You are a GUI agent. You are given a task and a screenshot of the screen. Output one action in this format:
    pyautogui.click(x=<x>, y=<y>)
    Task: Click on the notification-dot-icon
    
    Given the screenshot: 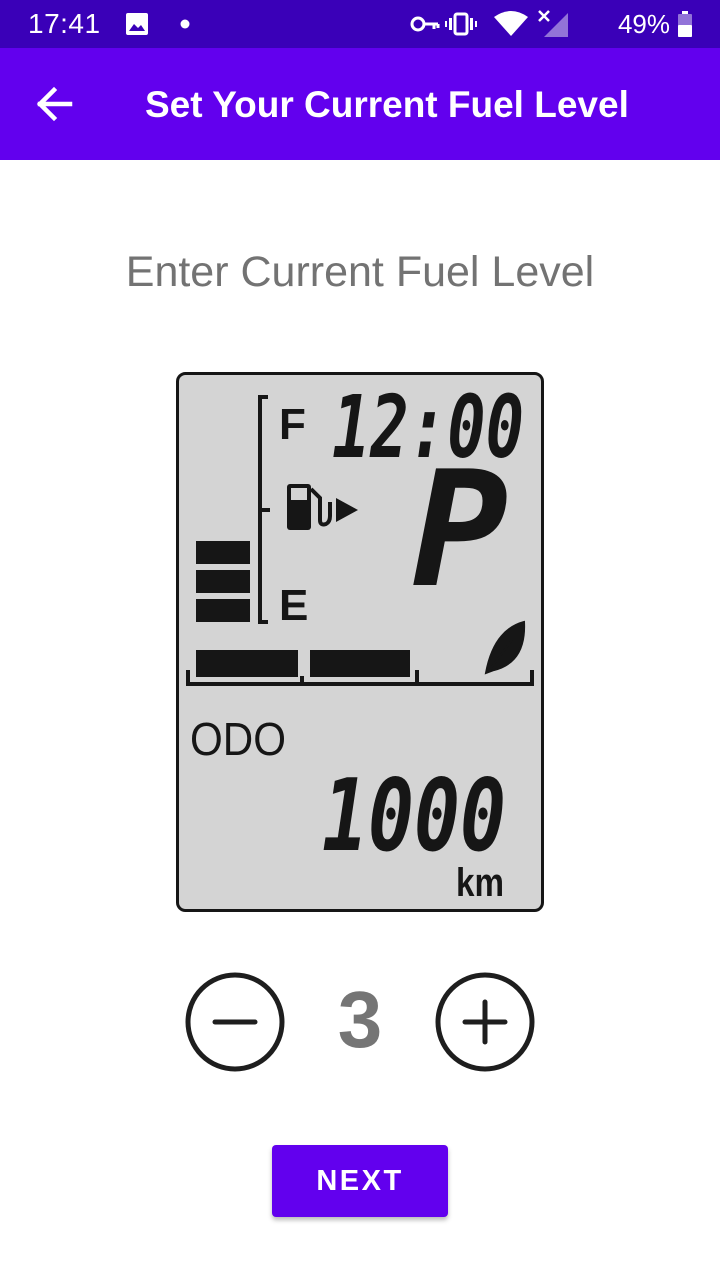 What is the action you would take?
    pyautogui.click(x=185, y=24)
    